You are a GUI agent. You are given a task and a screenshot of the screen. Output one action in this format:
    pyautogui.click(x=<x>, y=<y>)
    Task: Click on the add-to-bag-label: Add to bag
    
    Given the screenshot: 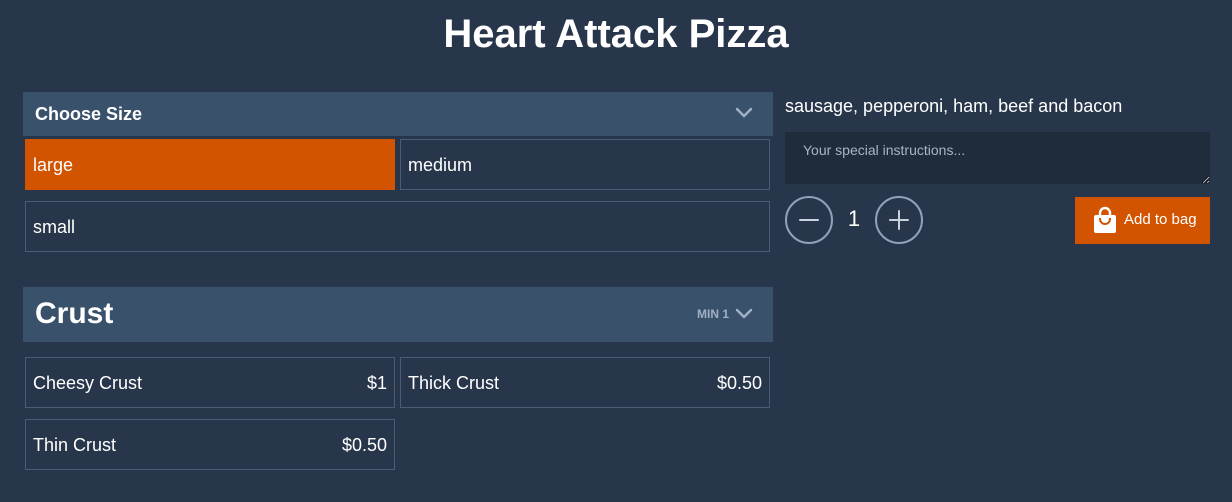 What is the action you would take?
    pyautogui.click(x=1160, y=219)
    